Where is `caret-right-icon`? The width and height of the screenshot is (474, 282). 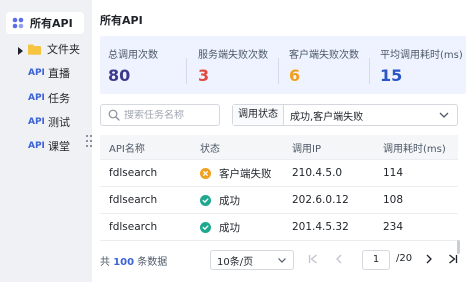 caret-right-icon is located at coordinates (20, 50).